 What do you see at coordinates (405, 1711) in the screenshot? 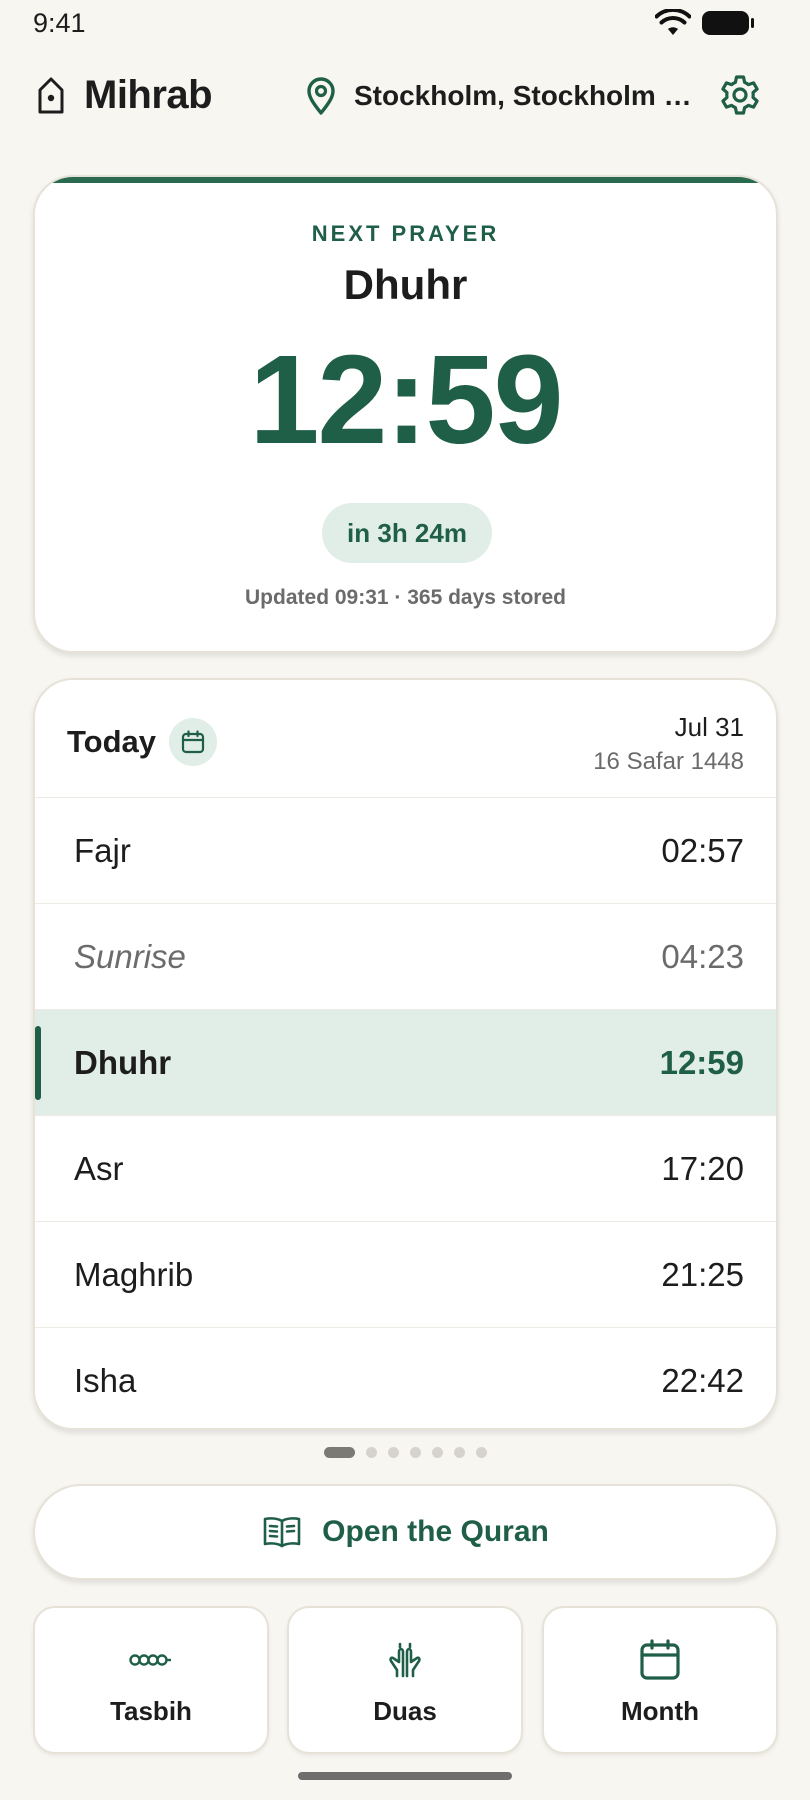
I see `duas-label: Duas` at bounding box center [405, 1711].